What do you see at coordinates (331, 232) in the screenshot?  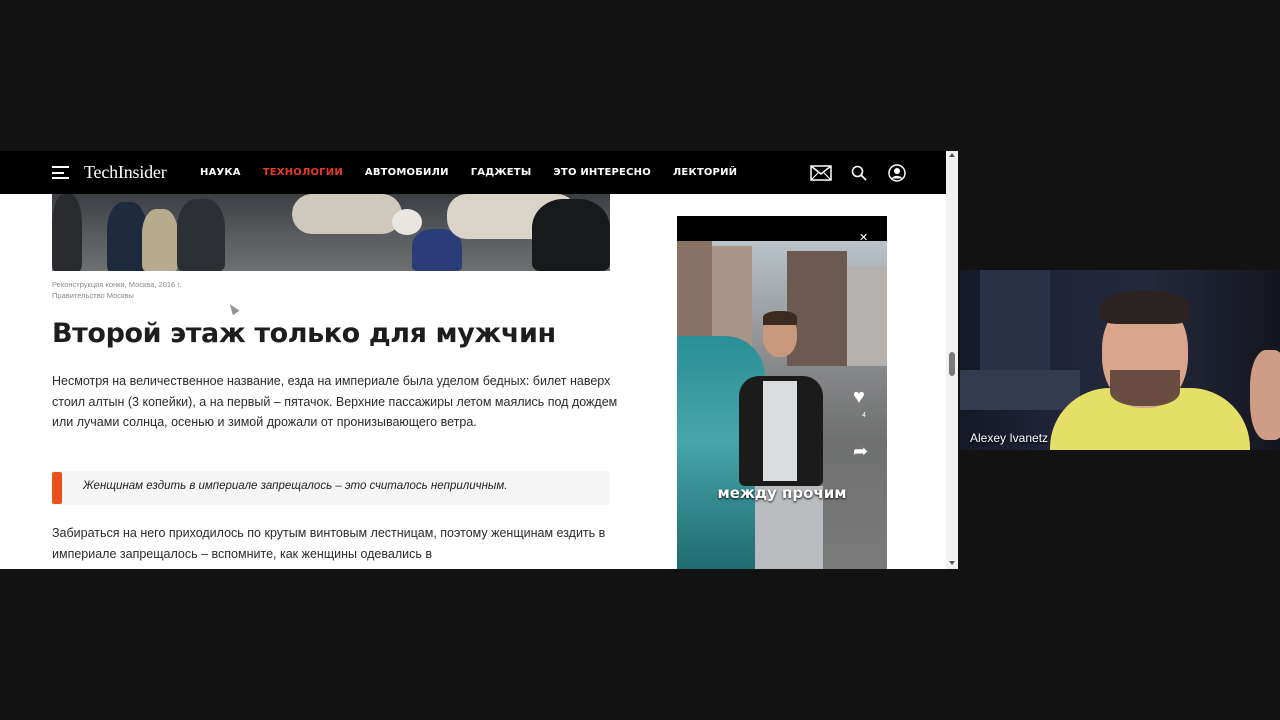 I see `article-hero-image` at bounding box center [331, 232].